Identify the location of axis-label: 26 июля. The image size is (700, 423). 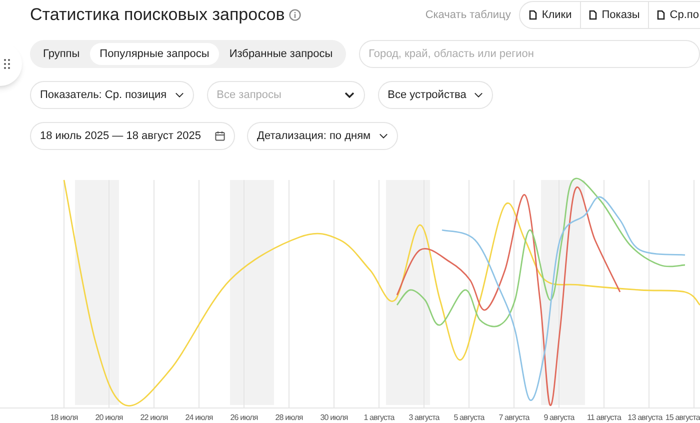
(244, 417).